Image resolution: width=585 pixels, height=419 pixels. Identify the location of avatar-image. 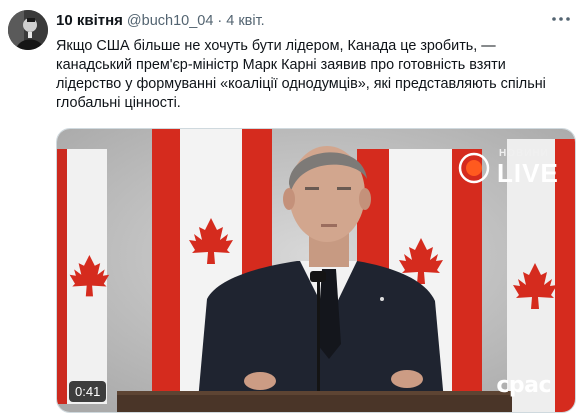
(28, 30).